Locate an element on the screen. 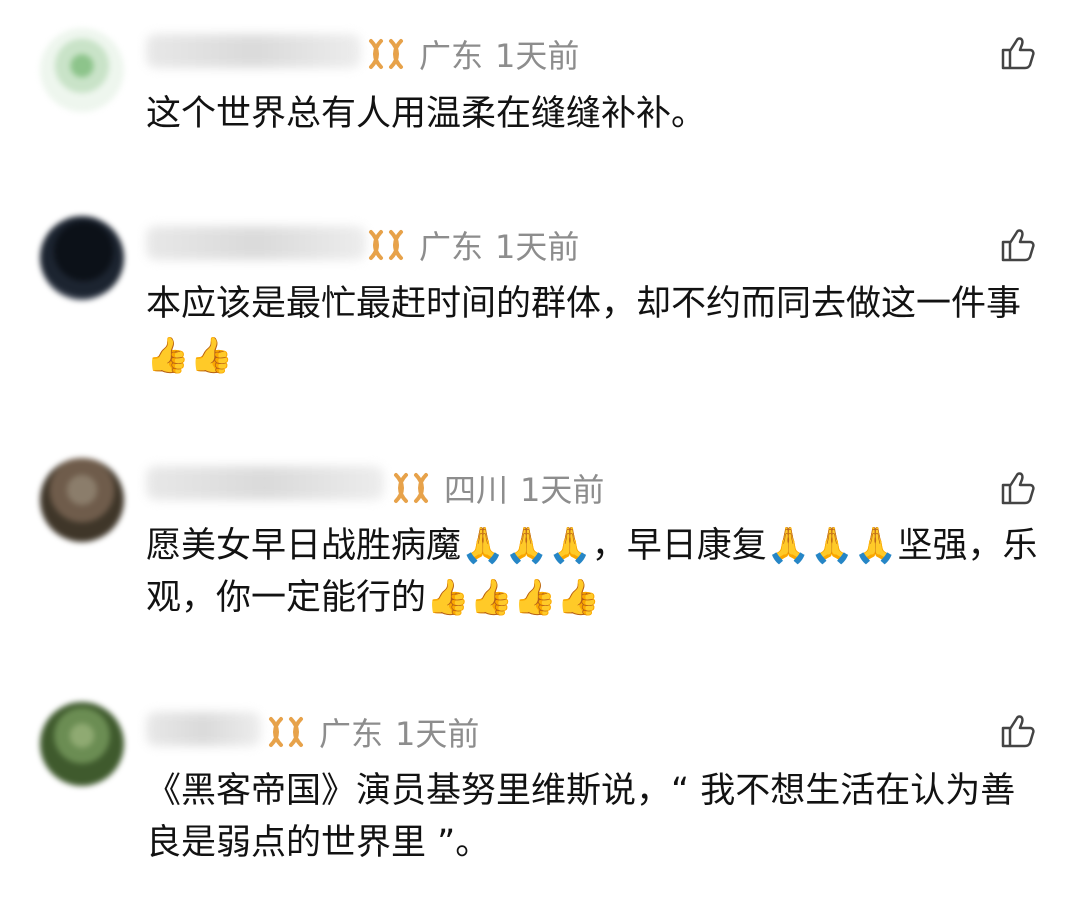 The image size is (1080, 897). comment-meta: 四川 1天前 is located at coordinates (497, 488).